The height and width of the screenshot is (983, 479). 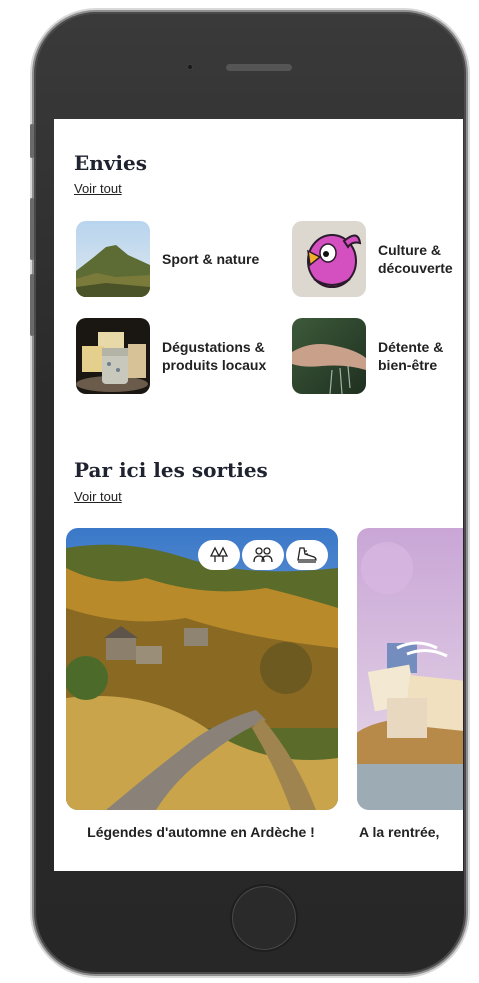 What do you see at coordinates (201, 832) in the screenshot?
I see `card-title: Légendes d'automne en Ardèche !` at bounding box center [201, 832].